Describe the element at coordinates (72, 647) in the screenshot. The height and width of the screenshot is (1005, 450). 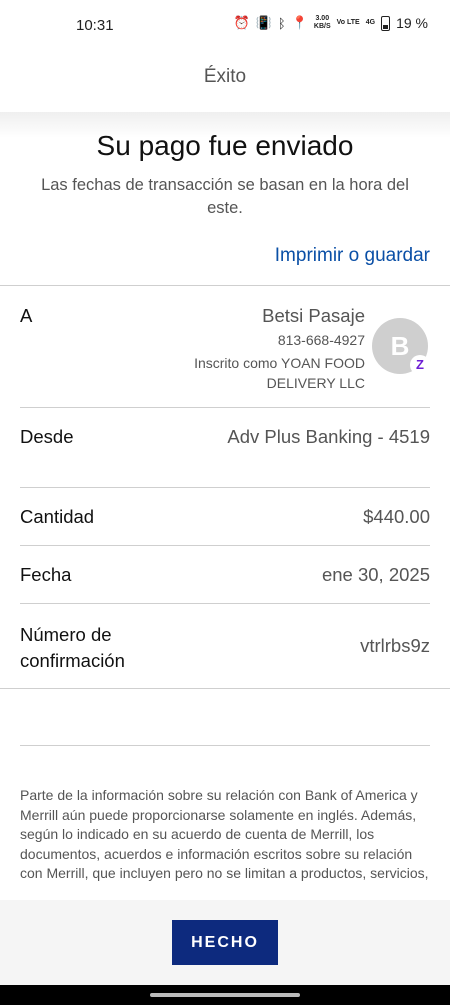
I see `confirmation-number-label: Número de confirmación` at that location.